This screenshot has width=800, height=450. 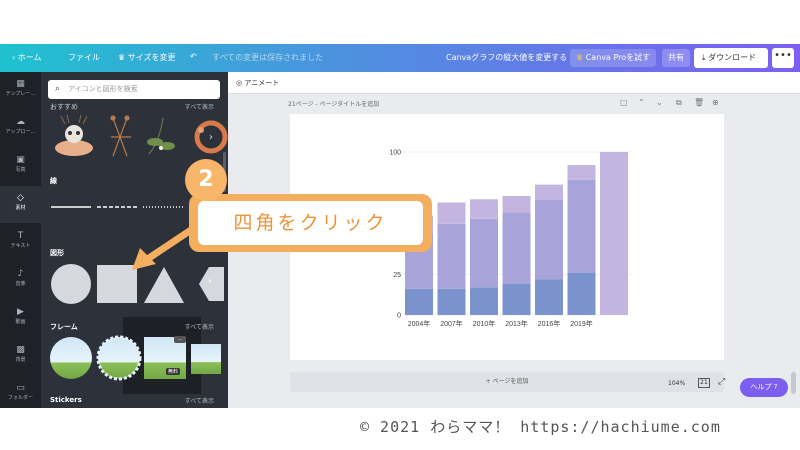 What do you see at coordinates (27, 57) in the screenshot?
I see `home-button: ‹ ホーム` at bounding box center [27, 57].